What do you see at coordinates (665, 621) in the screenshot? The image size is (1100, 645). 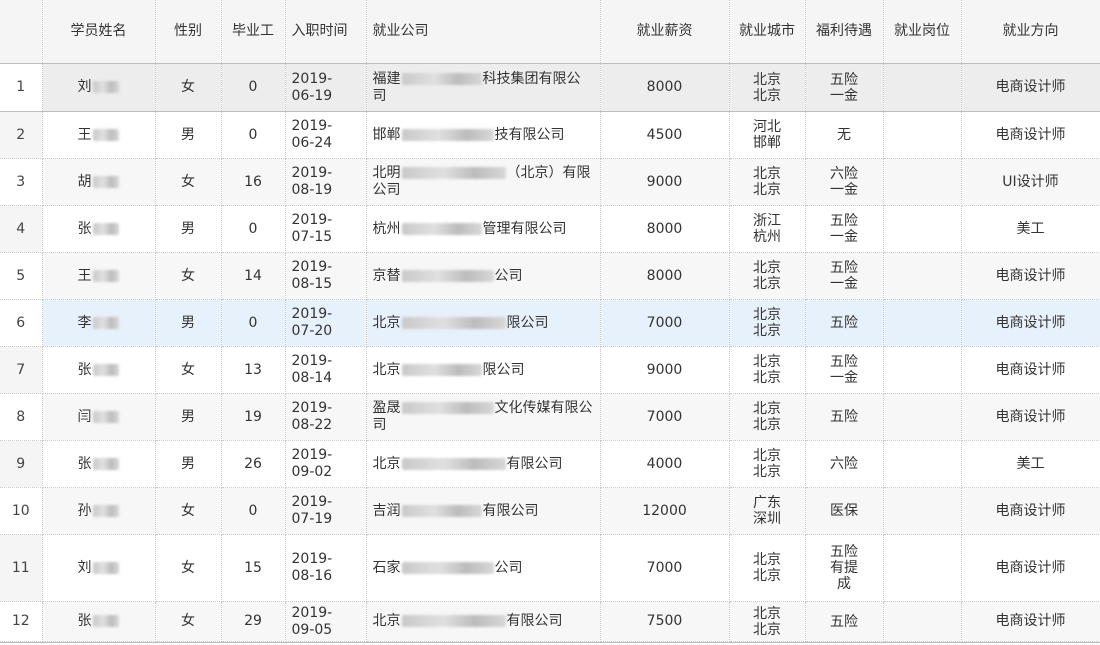 I see `salary-cell: 7500` at bounding box center [665, 621].